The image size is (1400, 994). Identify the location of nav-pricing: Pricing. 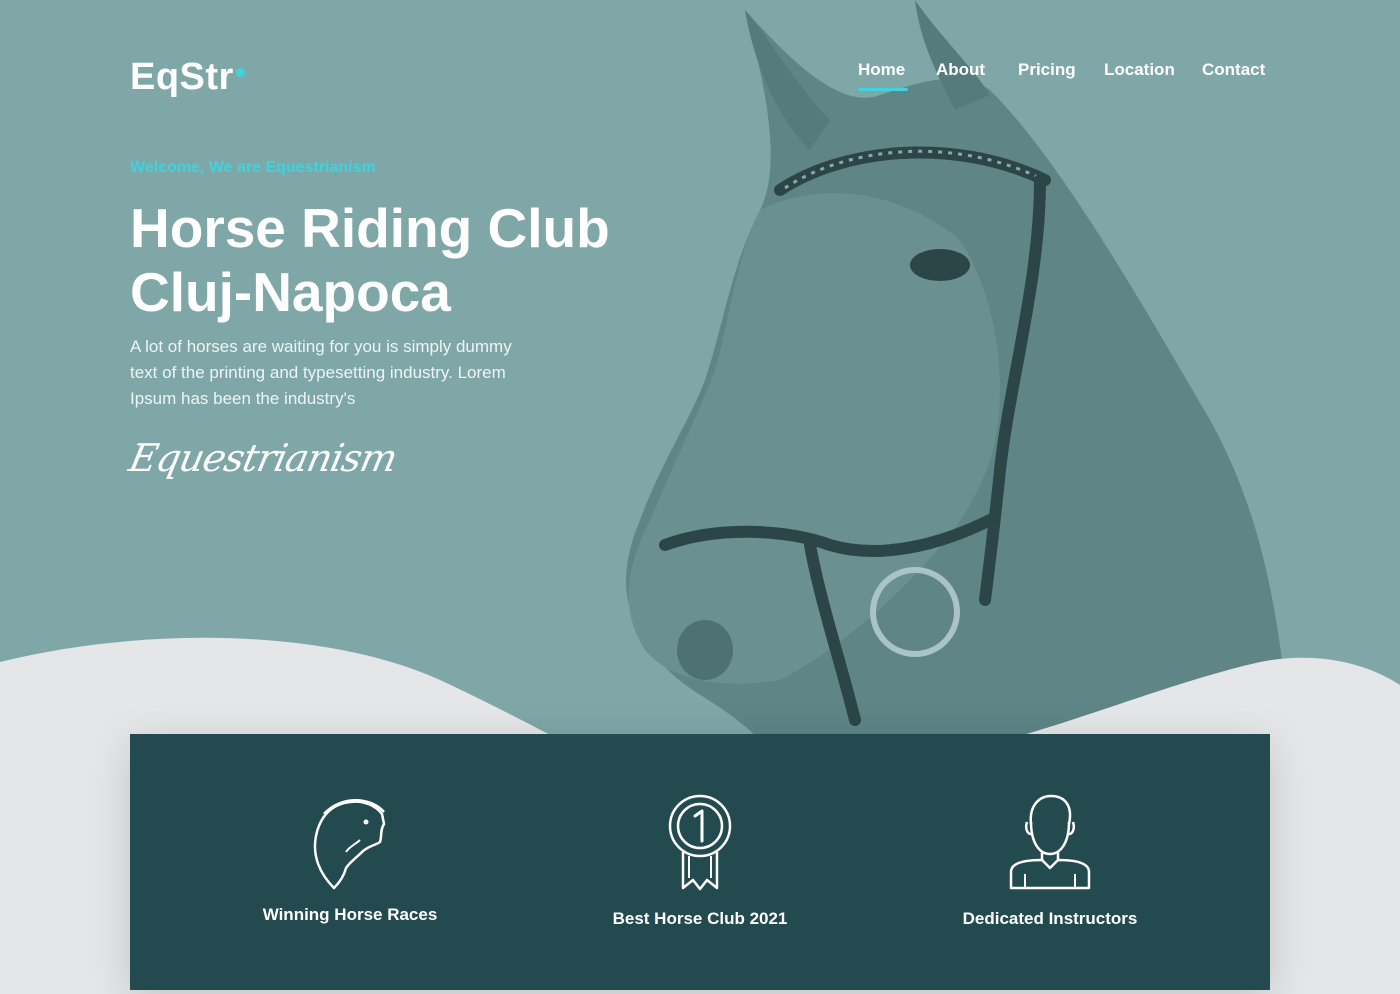
(1047, 70).